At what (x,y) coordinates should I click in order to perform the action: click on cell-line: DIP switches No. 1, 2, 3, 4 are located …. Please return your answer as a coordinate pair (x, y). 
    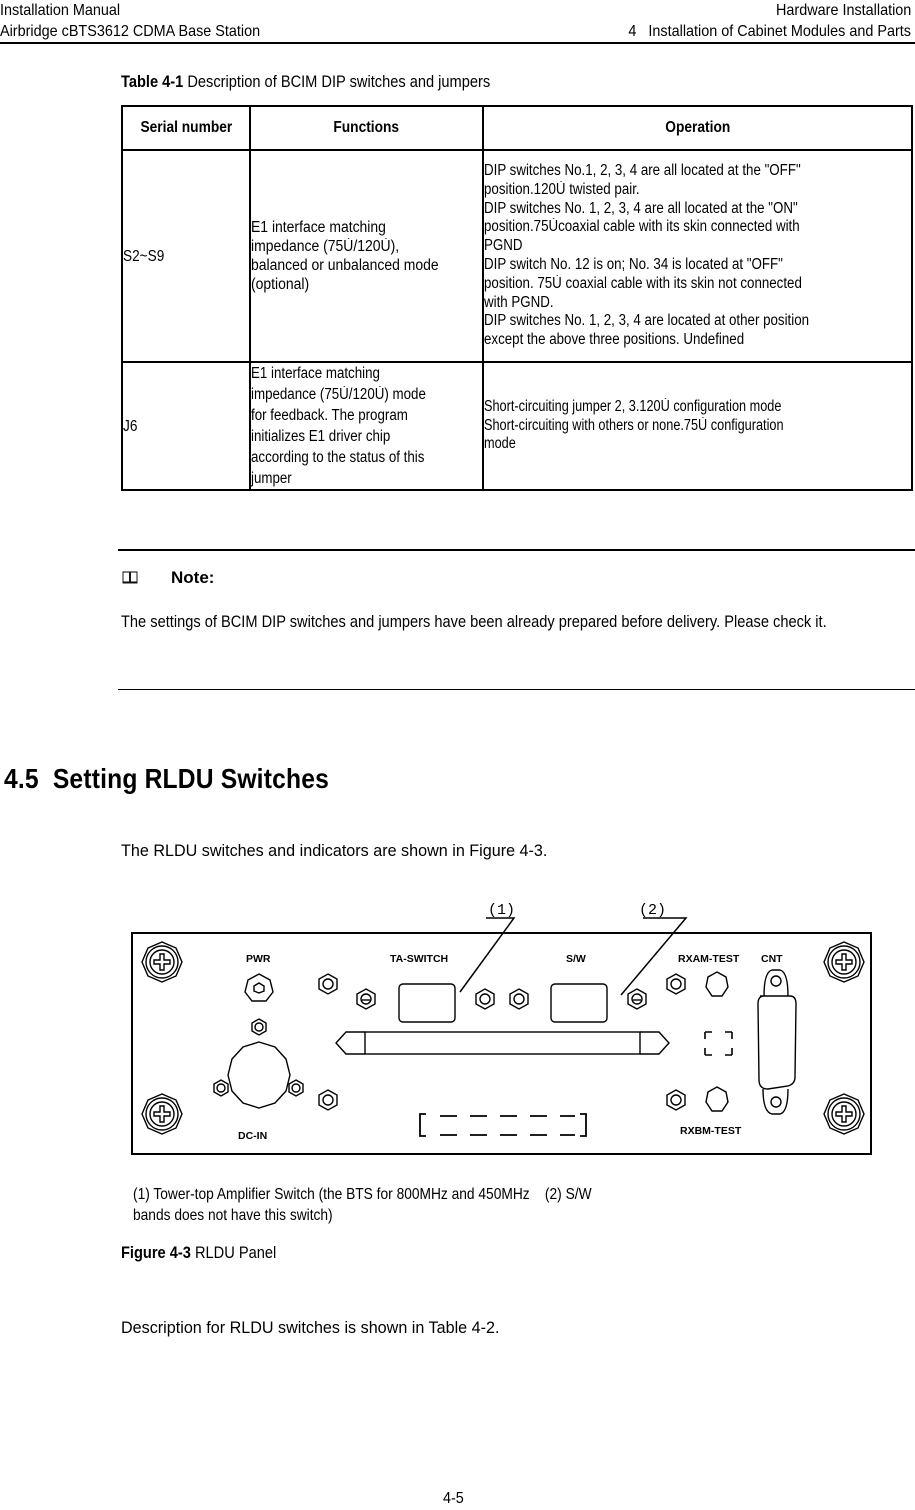
    Looking at the image, I should click on (647, 321).